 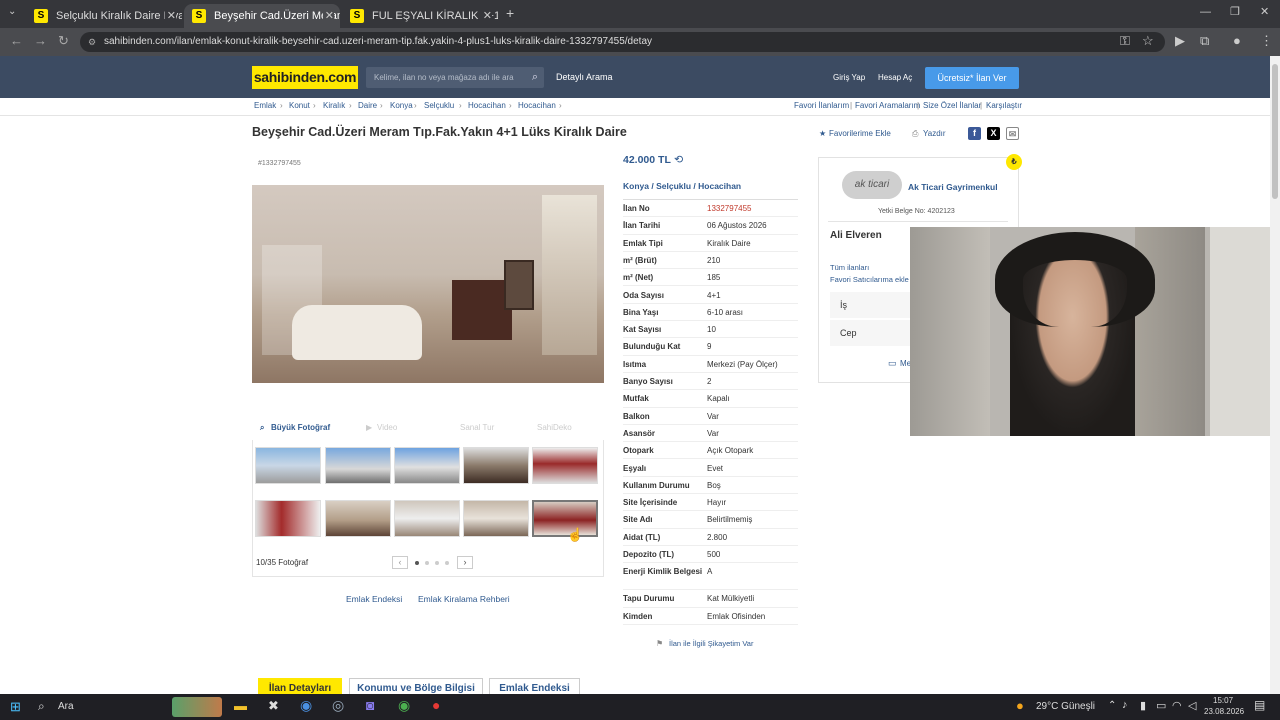 I want to click on clock-time: 15:07, so click(x=1223, y=700).